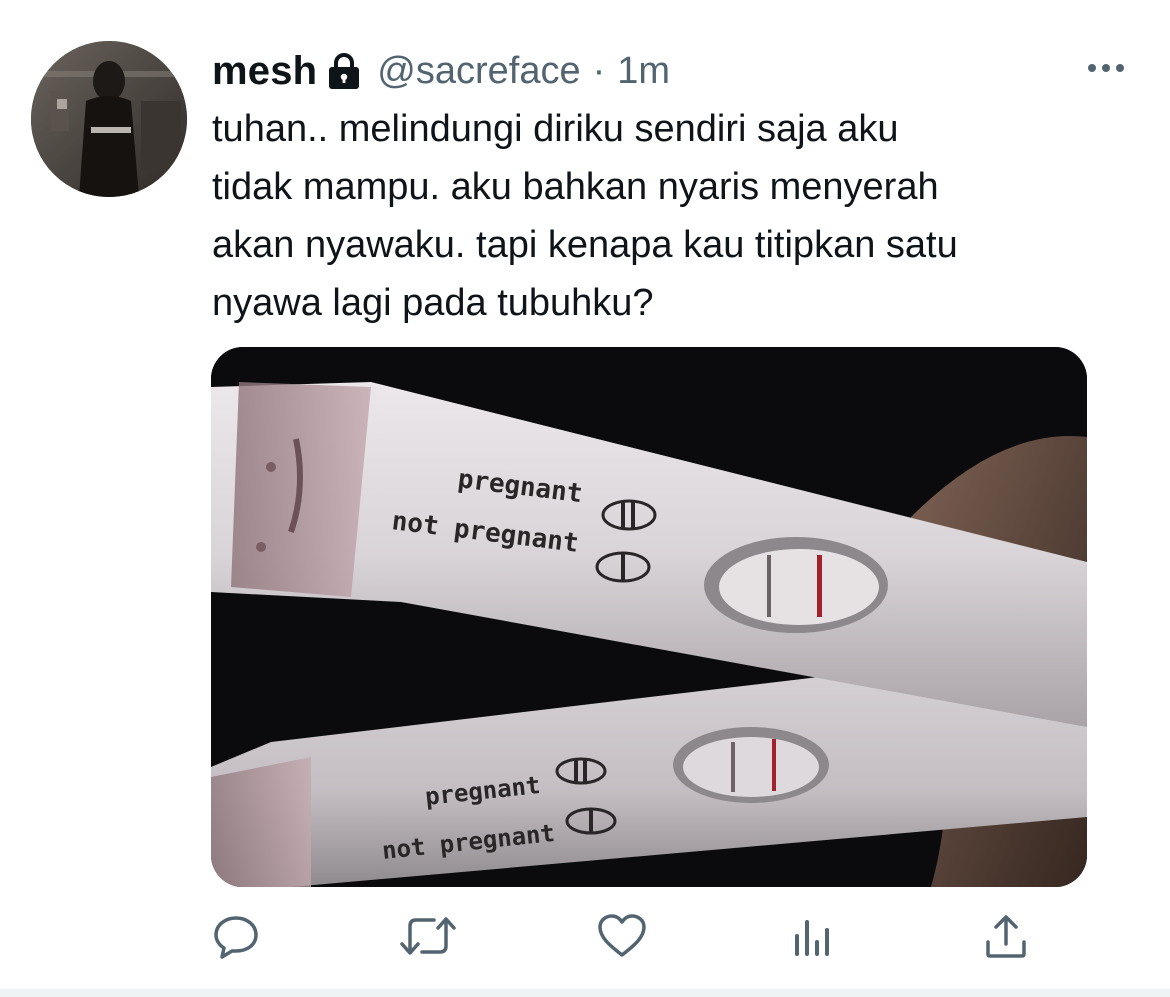 The image size is (1170, 997). What do you see at coordinates (264, 71) in the screenshot?
I see `display-name: mesh` at bounding box center [264, 71].